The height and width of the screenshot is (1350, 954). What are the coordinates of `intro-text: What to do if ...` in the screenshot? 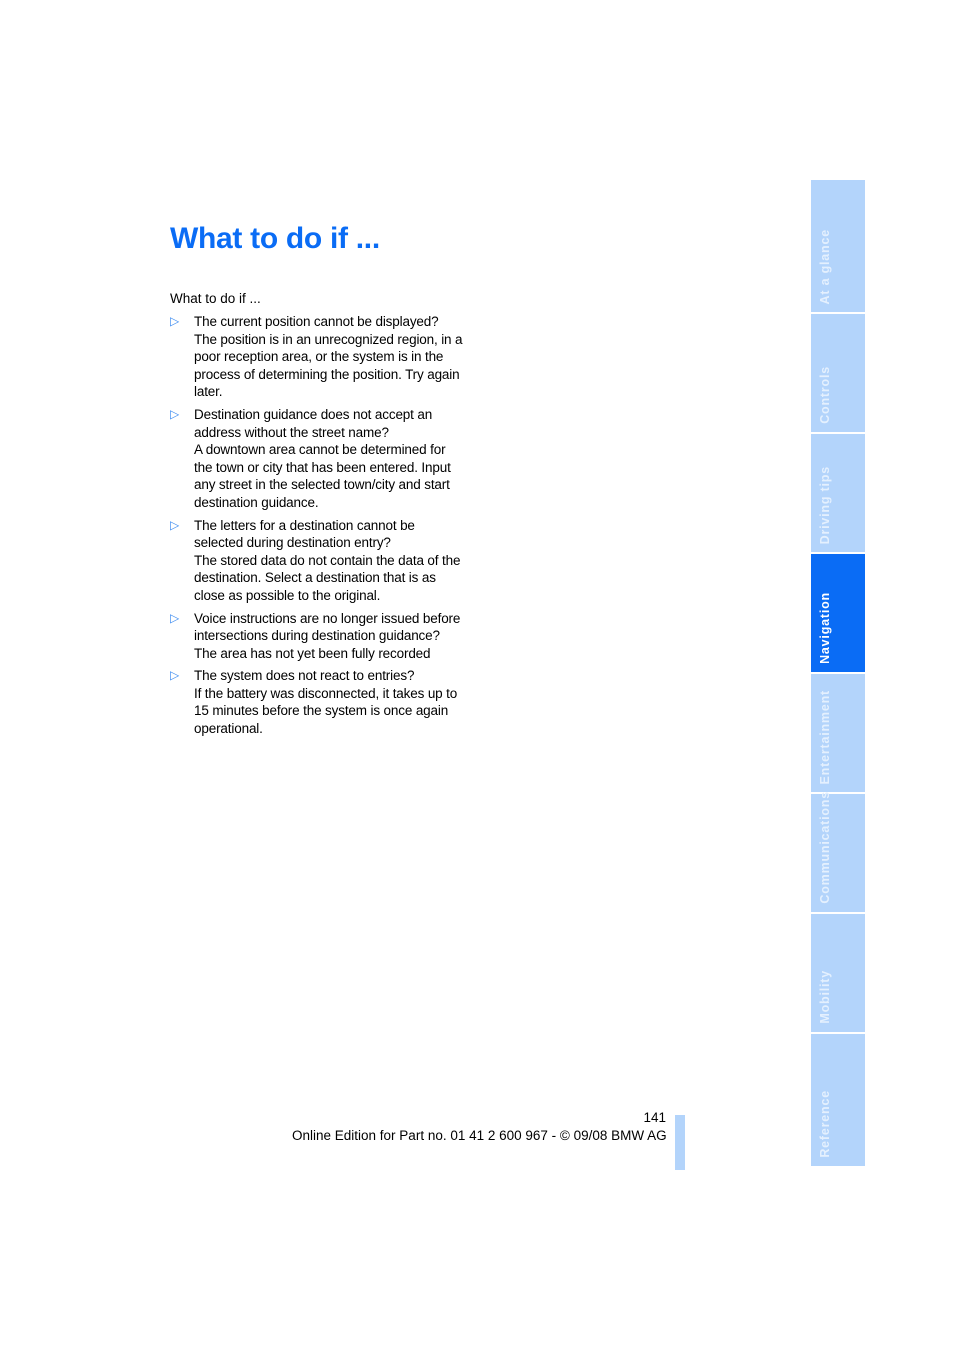 It's located at (215, 298).